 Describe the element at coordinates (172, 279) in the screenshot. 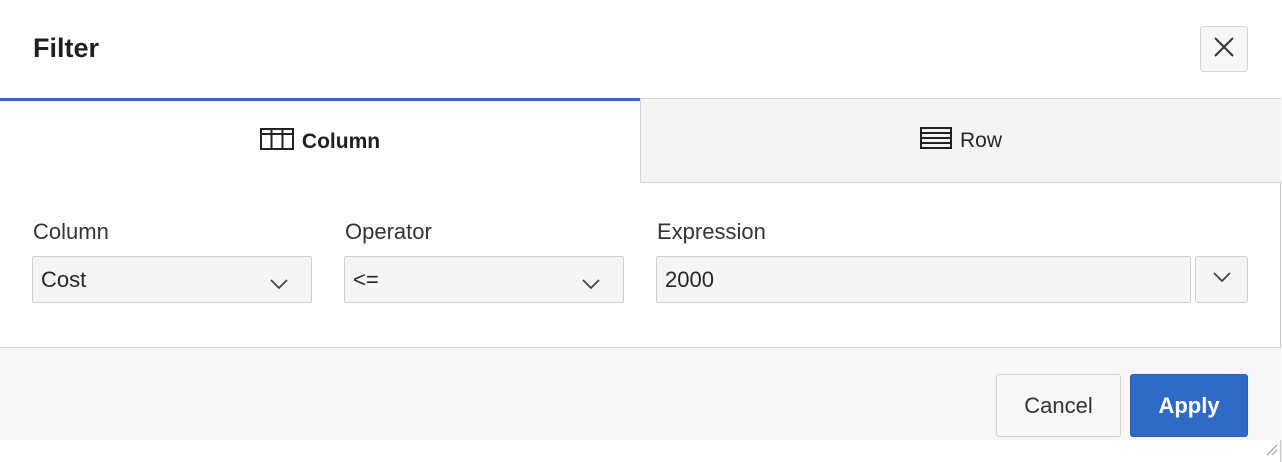

I see `column-select: Cost` at that location.